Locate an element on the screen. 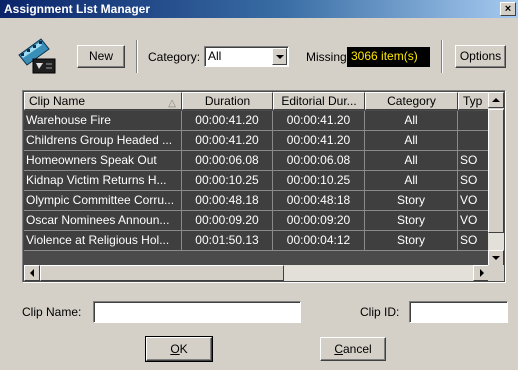  horizontal-scrollbar is located at coordinates (256, 273).